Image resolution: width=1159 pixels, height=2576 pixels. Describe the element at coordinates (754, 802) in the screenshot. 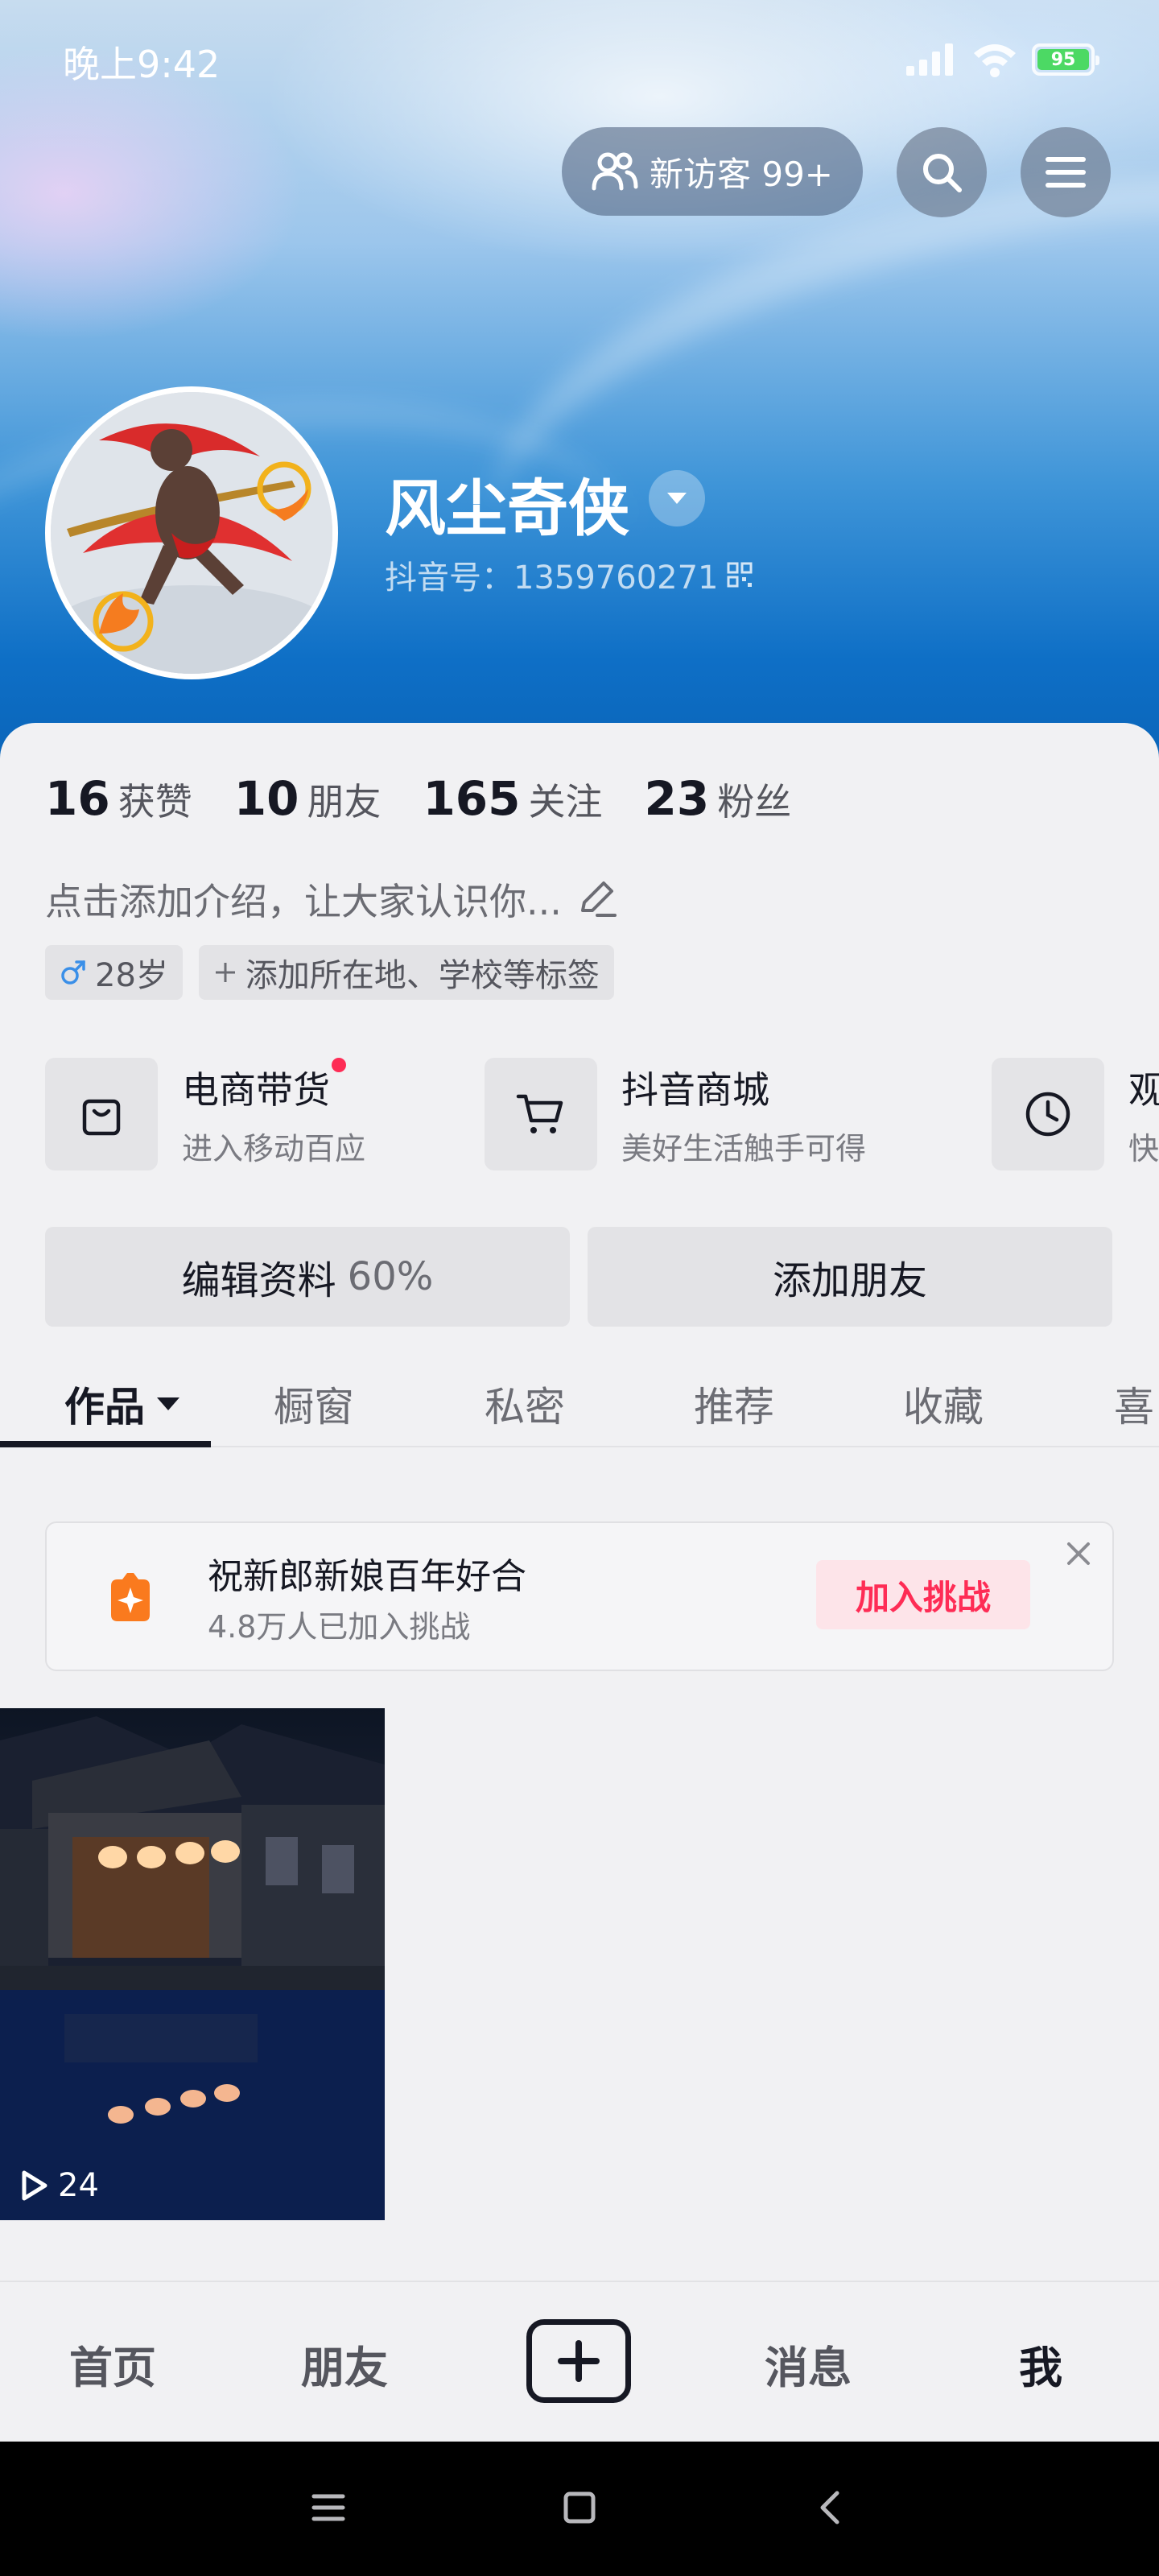

I see `stat-label: 粉丝` at that location.